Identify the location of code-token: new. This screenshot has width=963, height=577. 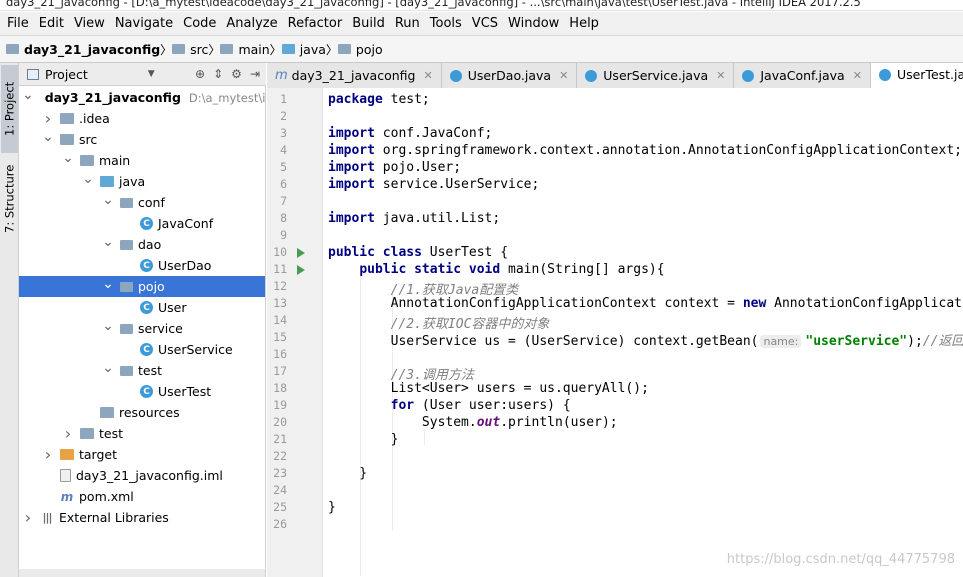
(754, 303).